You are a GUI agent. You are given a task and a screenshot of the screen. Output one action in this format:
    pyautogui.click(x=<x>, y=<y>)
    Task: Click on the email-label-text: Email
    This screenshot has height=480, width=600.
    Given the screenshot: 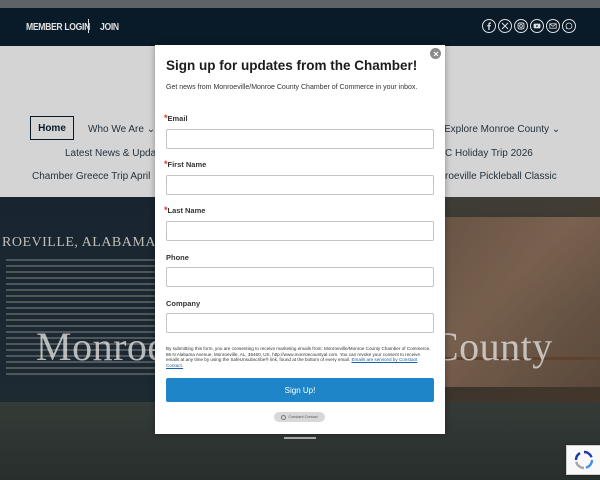 What is the action you would take?
    pyautogui.click(x=177, y=118)
    